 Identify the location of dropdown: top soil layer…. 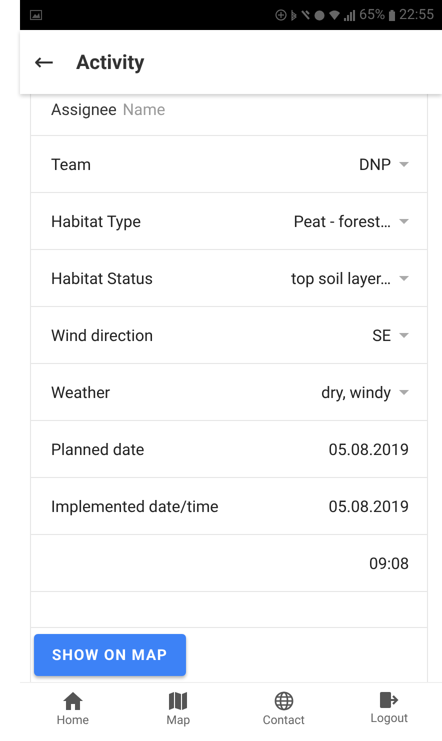
(350, 278).